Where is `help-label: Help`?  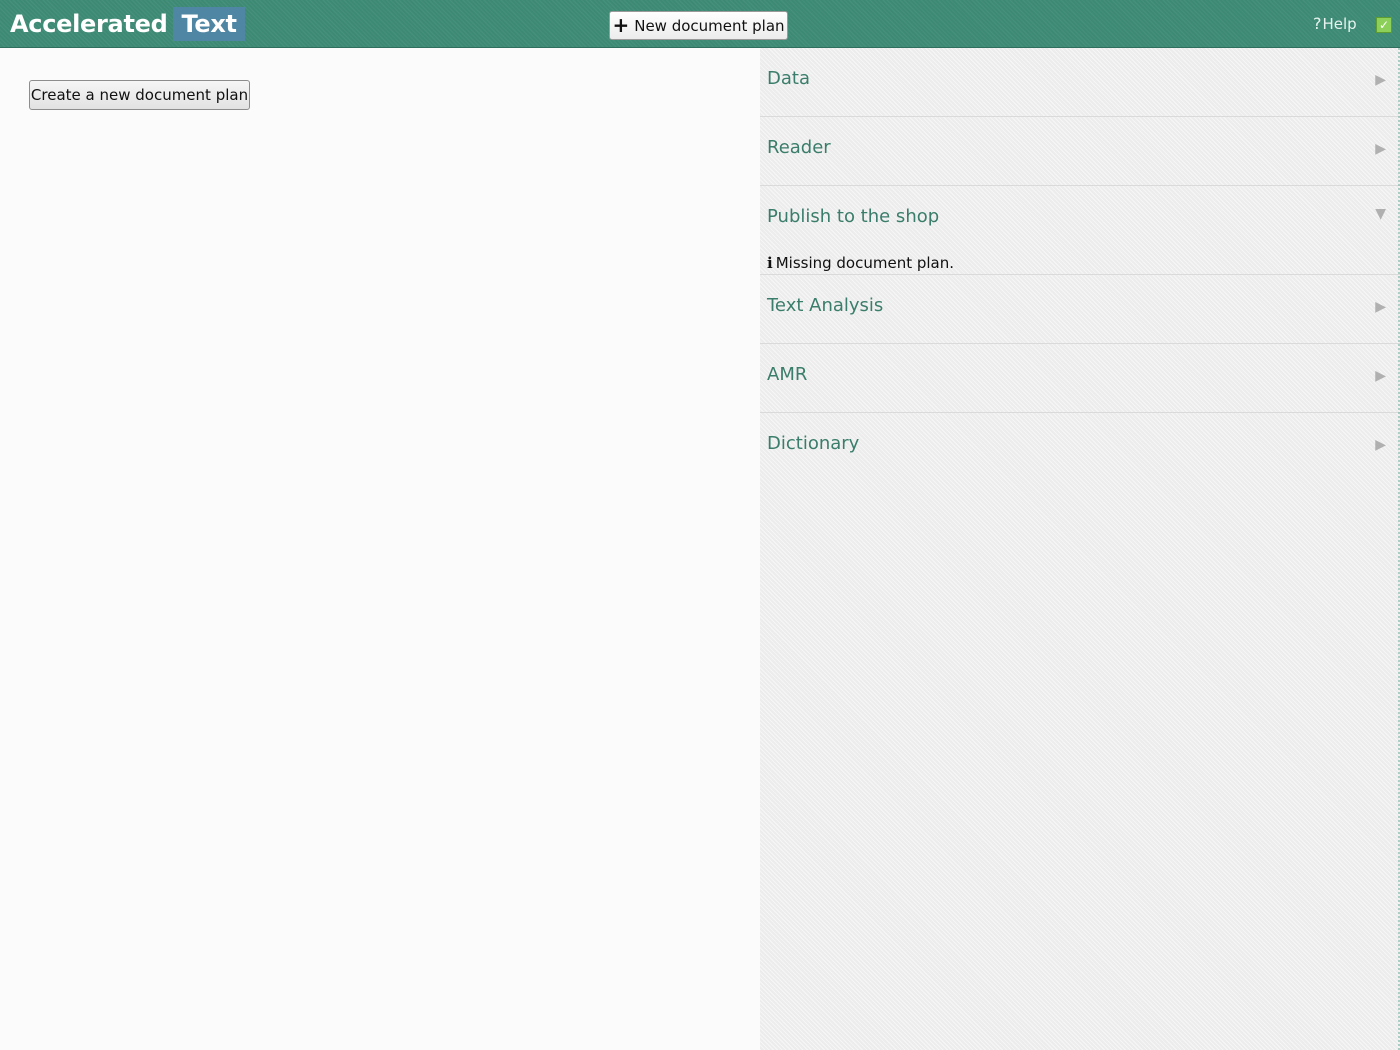
help-label: Help is located at coordinates (1339, 23).